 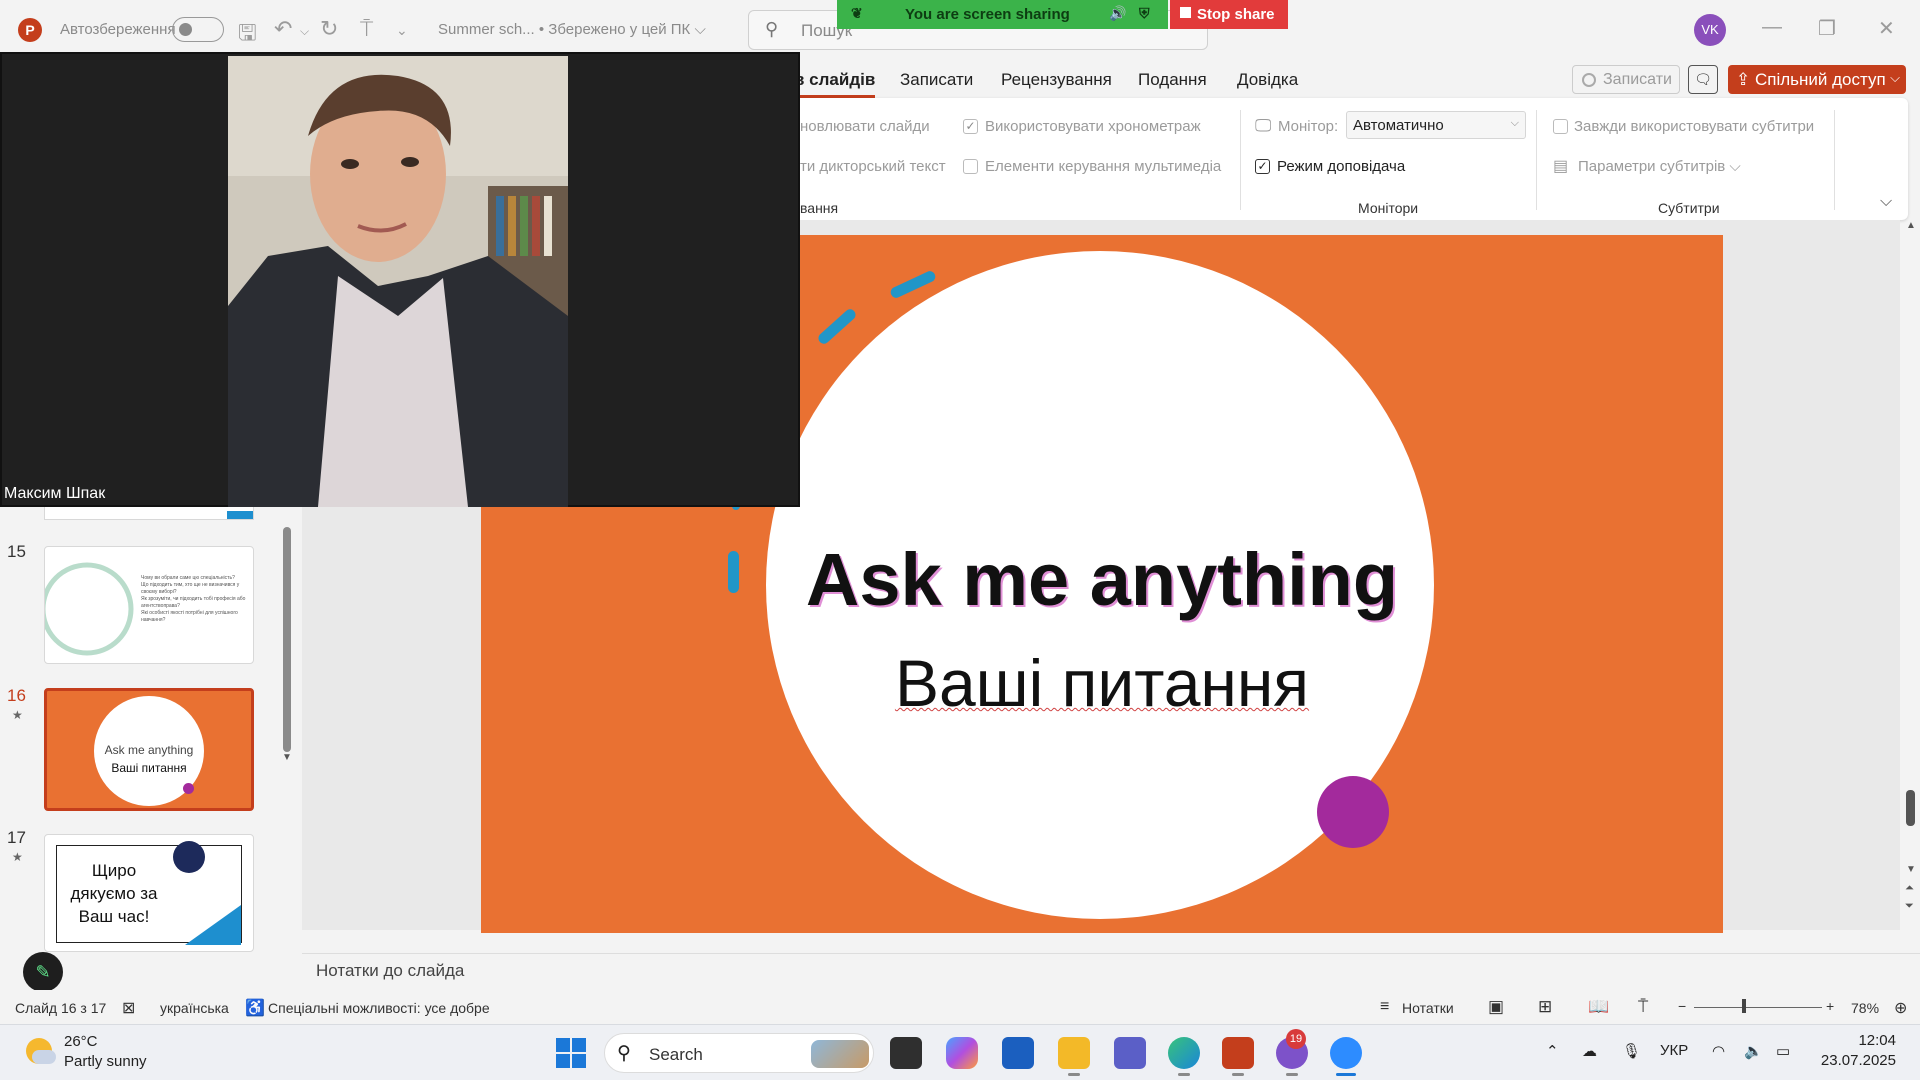 What do you see at coordinates (835, 84) in the screenshot?
I see `tab-slideshow: в слайдів` at bounding box center [835, 84].